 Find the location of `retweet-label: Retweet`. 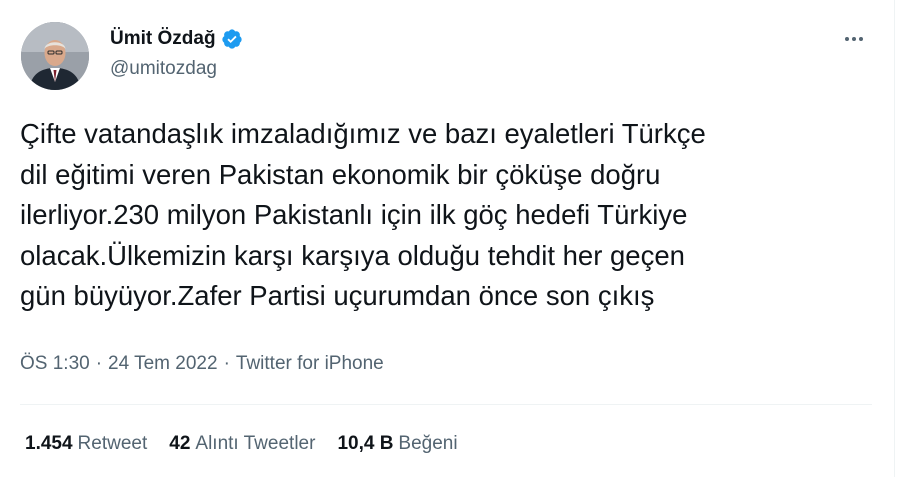

retweet-label: Retweet is located at coordinates (112, 443).